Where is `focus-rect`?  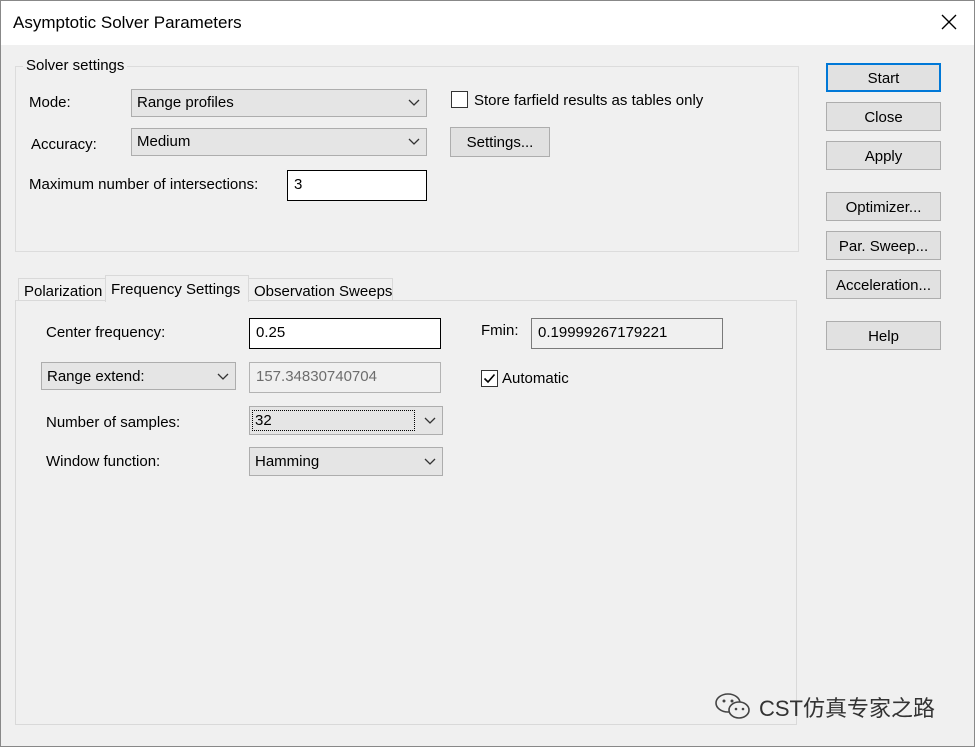 focus-rect is located at coordinates (333, 420).